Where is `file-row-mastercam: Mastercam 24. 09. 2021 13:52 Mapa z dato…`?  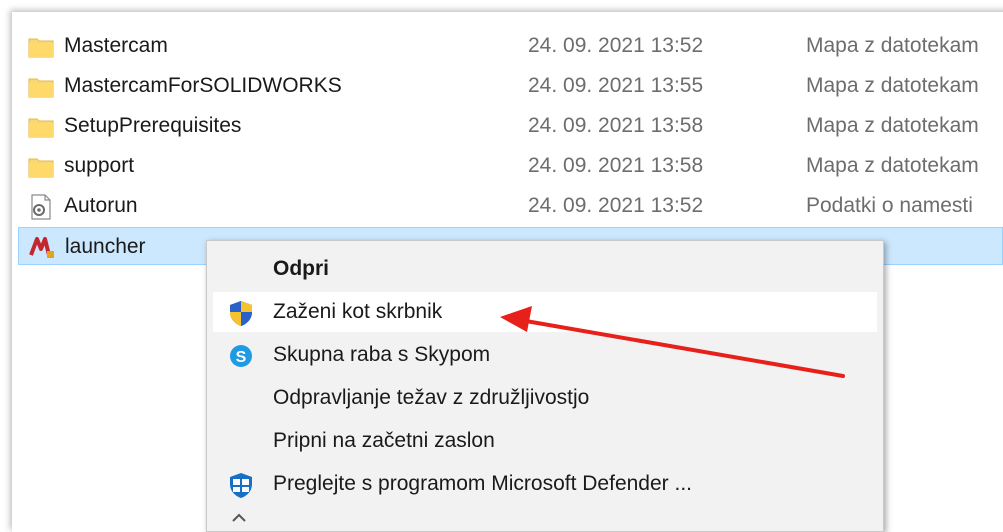
file-row-mastercam: Mastercam 24. 09. 2021 13:52 Mapa z dato… is located at coordinates (510, 46).